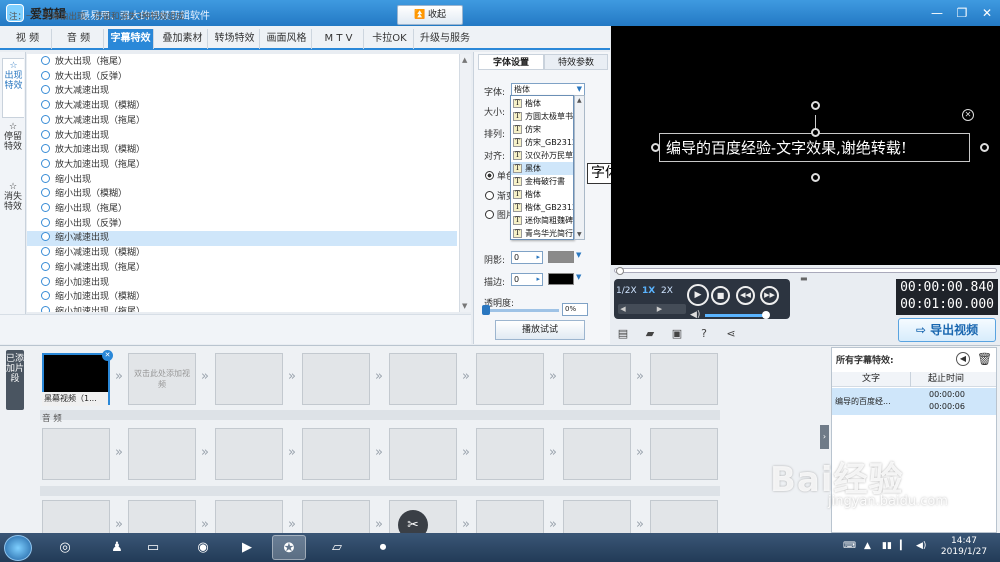 This screenshot has height=562, width=1000. Describe the element at coordinates (18, 548) in the screenshot. I see `start-button` at that location.